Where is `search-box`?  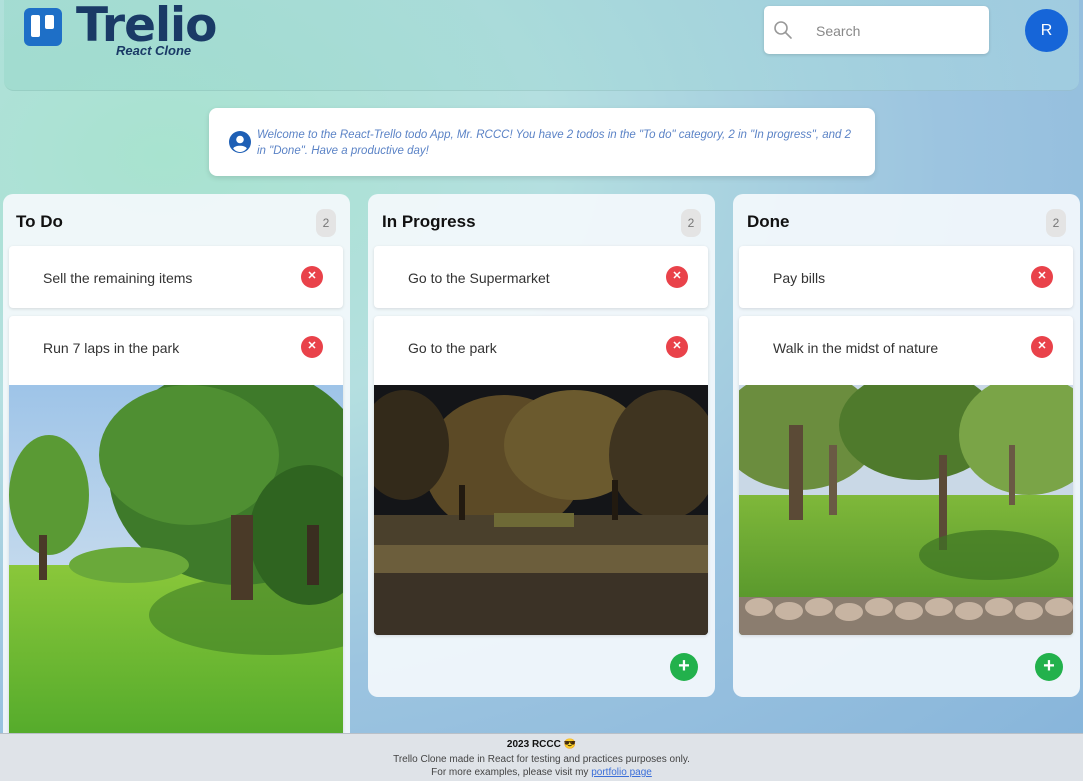 search-box is located at coordinates (876, 30).